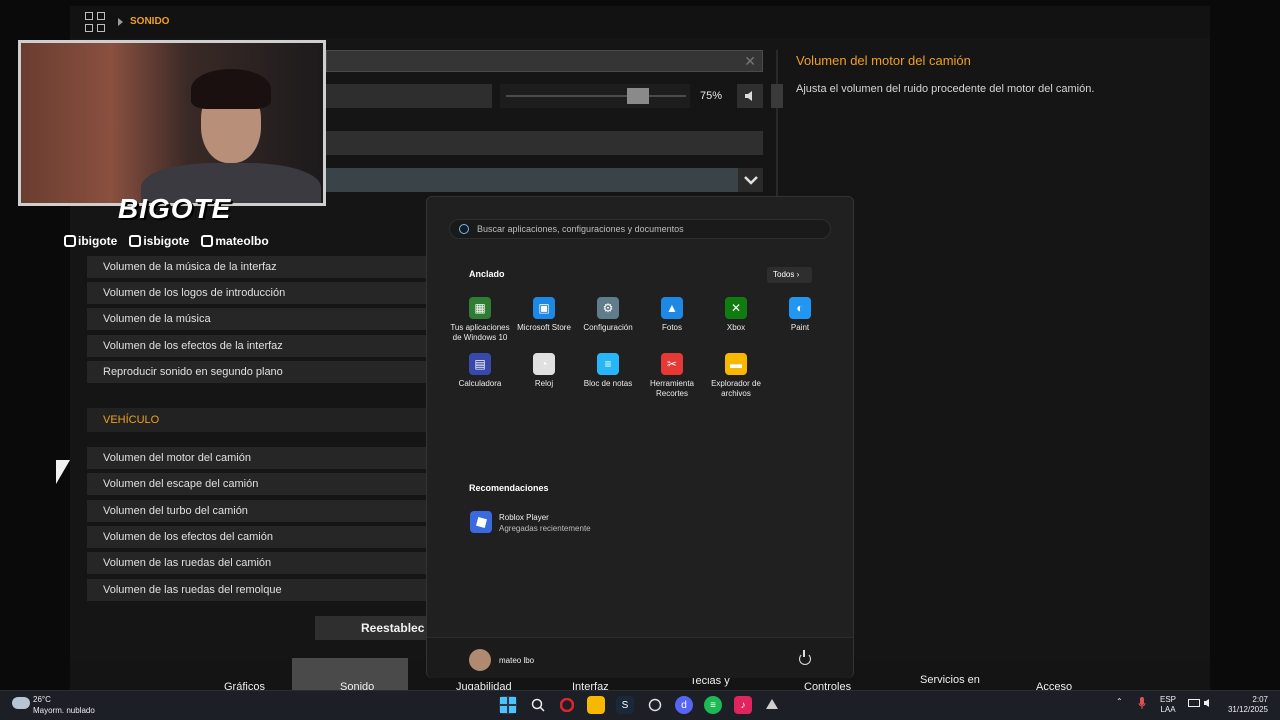  Describe the element at coordinates (671, 383) in the screenshot. I see `app-label: Herramienta` at that location.